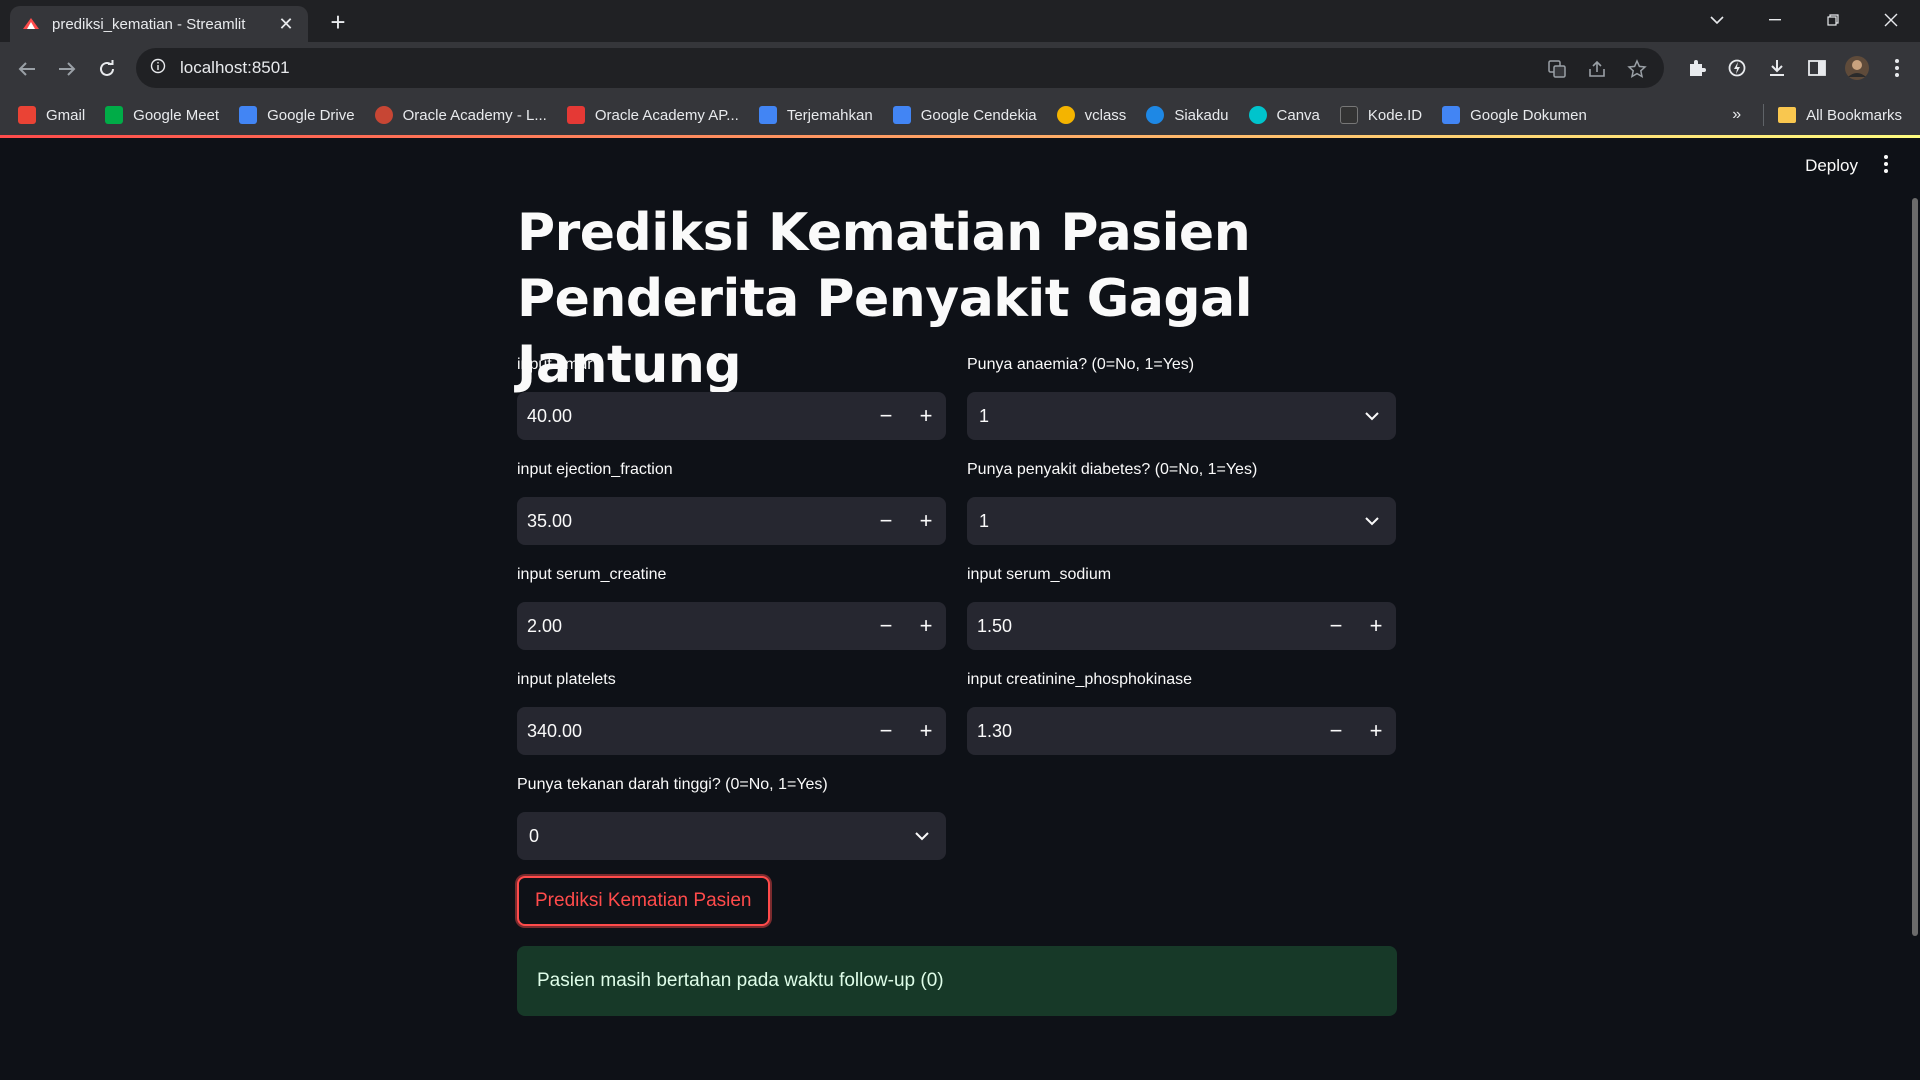 Image resolution: width=1920 pixels, height=1080 pixels. Describe the element at coordinates (595, 469) in the screenshot. I see `ejection-fraction-label: input ejection_fraction` at that location.